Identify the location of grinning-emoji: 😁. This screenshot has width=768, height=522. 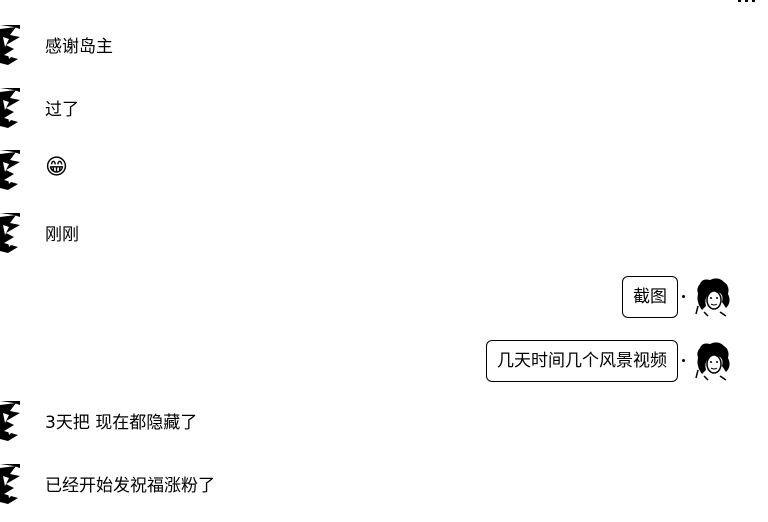
(56, 167).